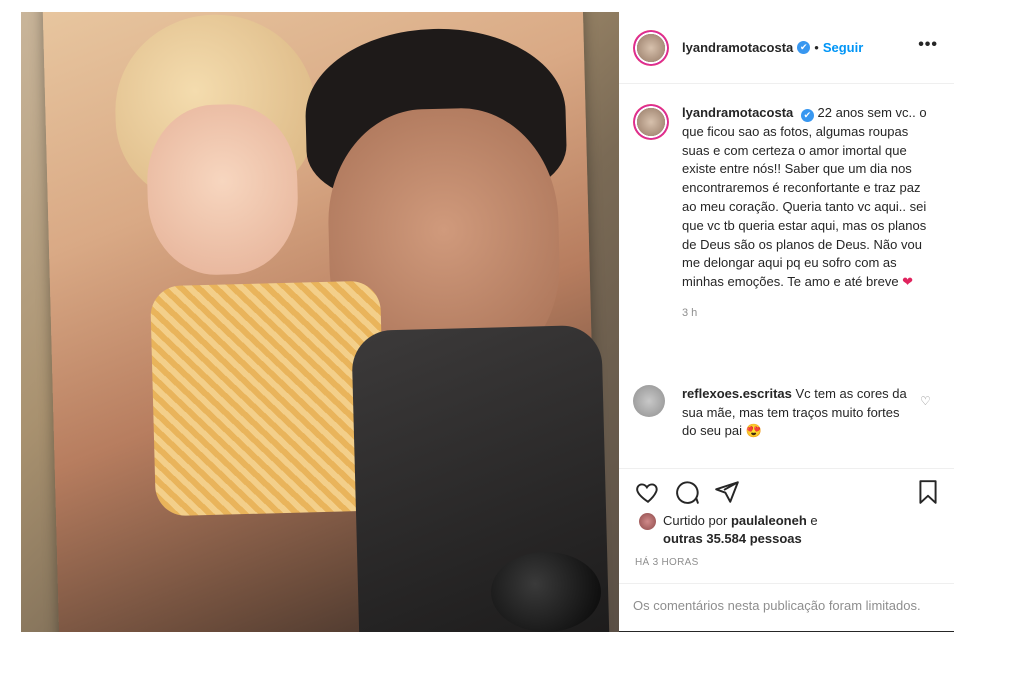  What do you see at coordinates (928, 45) in the screenshot?
I see `more-options-icon: •••` at bounding box center [928, 45].